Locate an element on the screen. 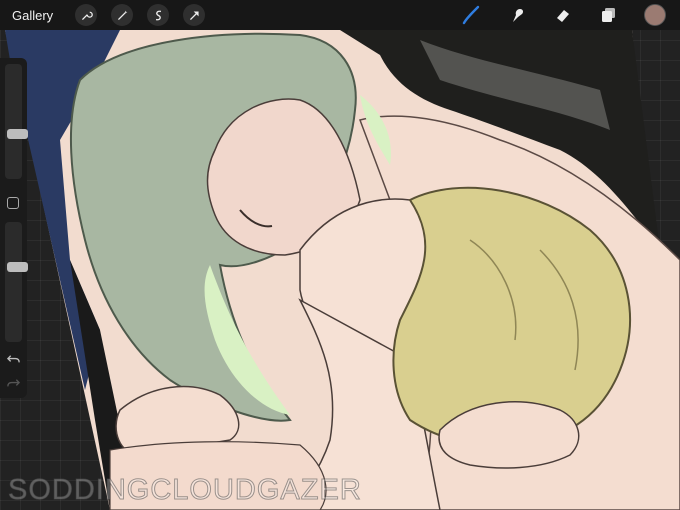 Image resolution: width=680 pixels, height=510 pixels. top-toolbar: Gallery is located at coordinates (340, 15).